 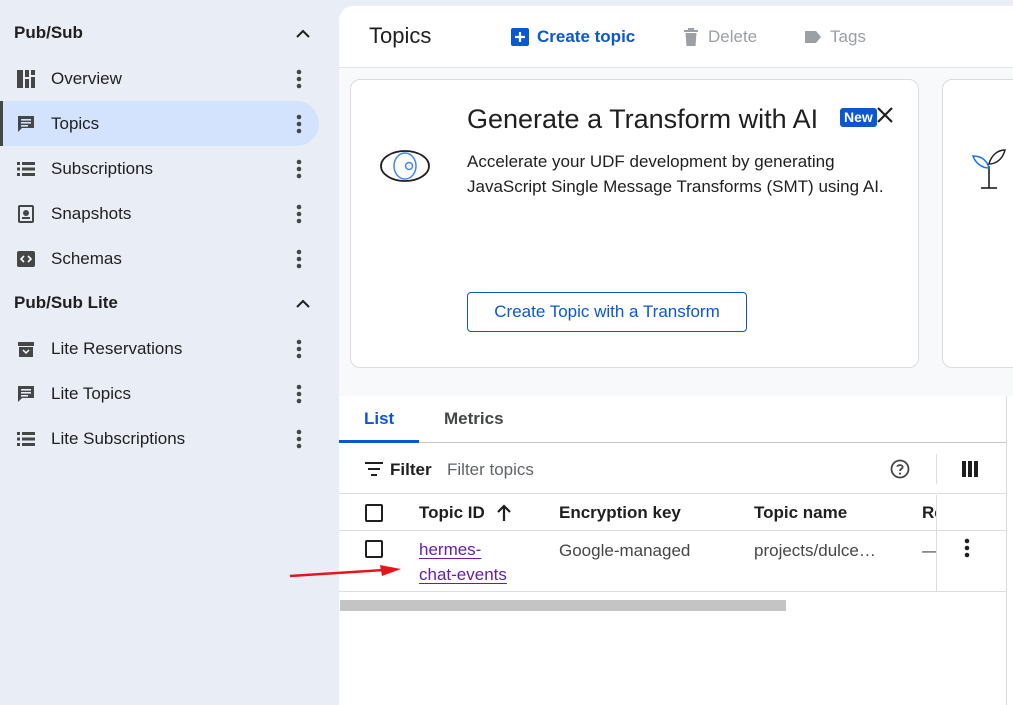 I want to click on sticky-column-divider, so click(x=936, y=543).